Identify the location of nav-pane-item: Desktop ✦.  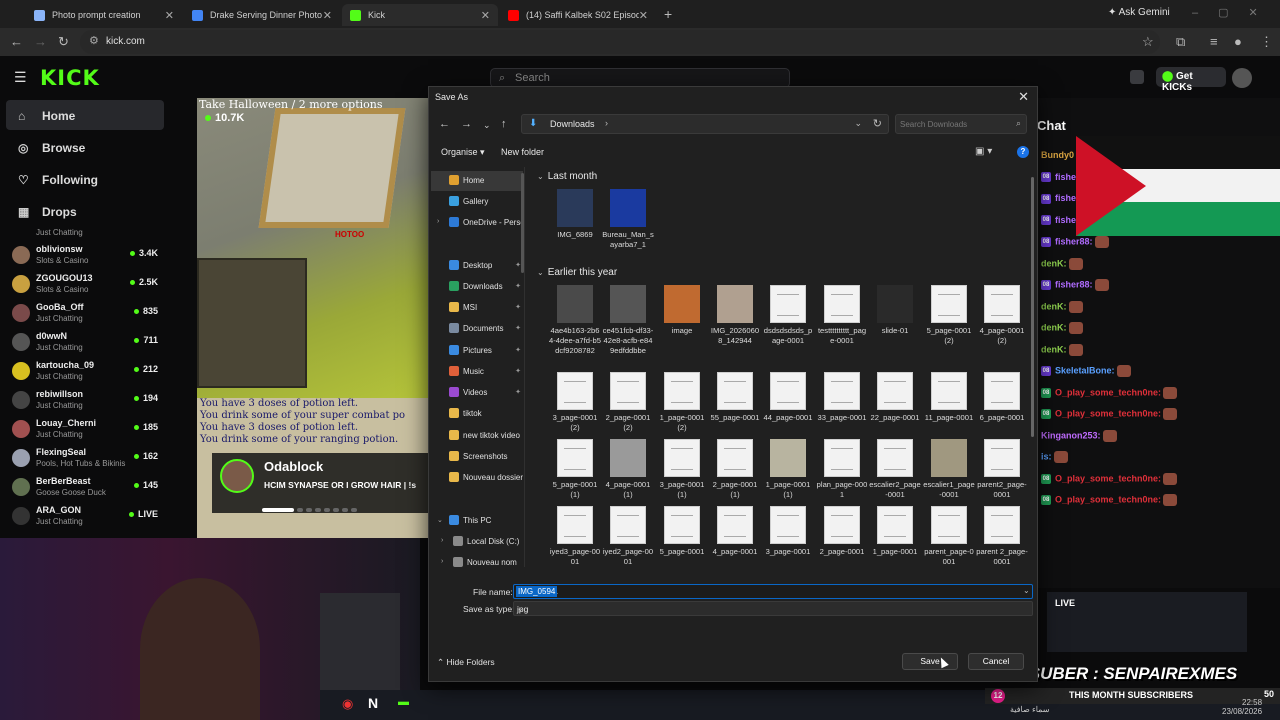
(477, 266).